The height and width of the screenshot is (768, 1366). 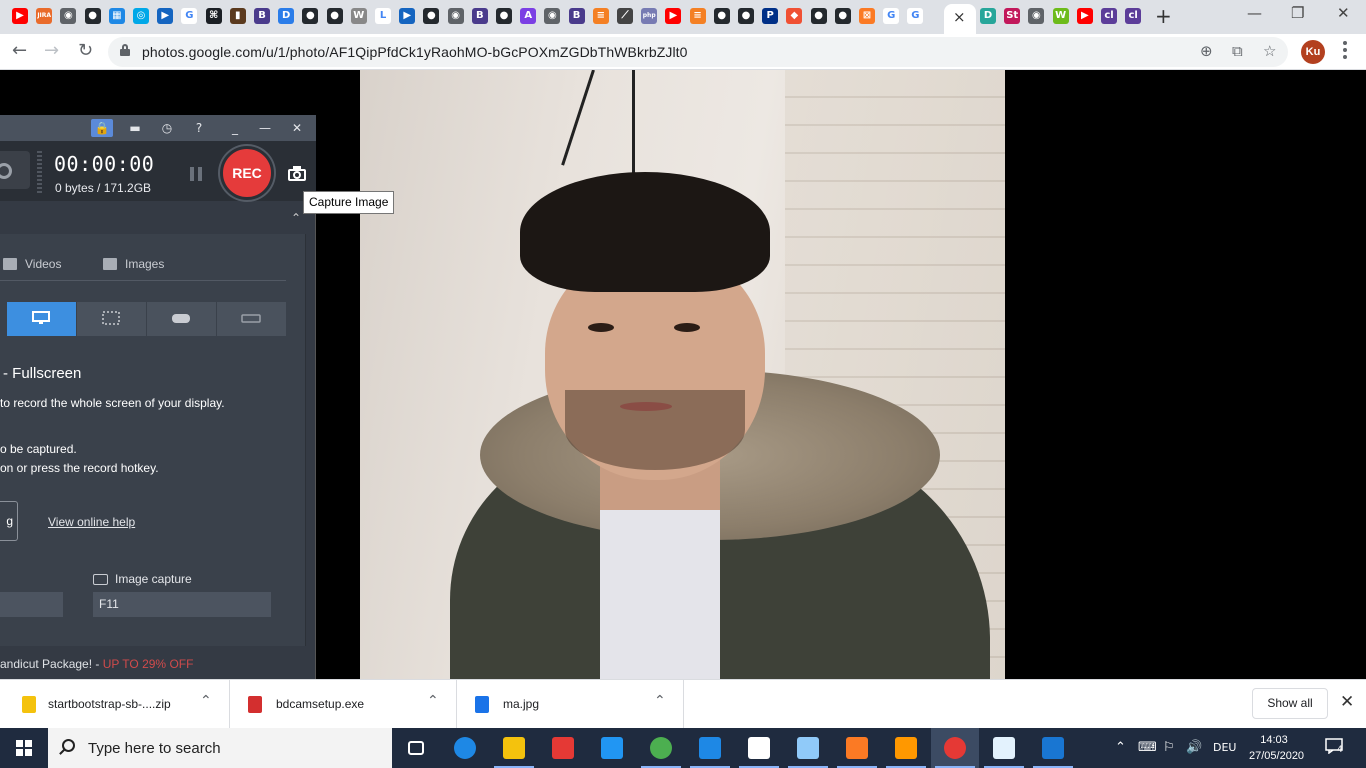 What do you see at coordinates (1290, 703) in the screenshot?
I see `show-all-button: Show all` at bounding box center [1290, 703].